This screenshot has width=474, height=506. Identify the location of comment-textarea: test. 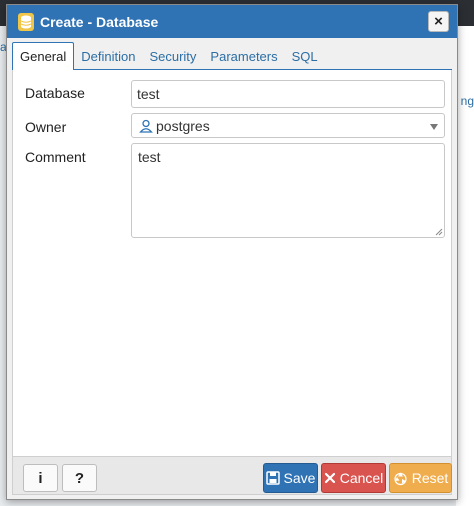
(288, 190).